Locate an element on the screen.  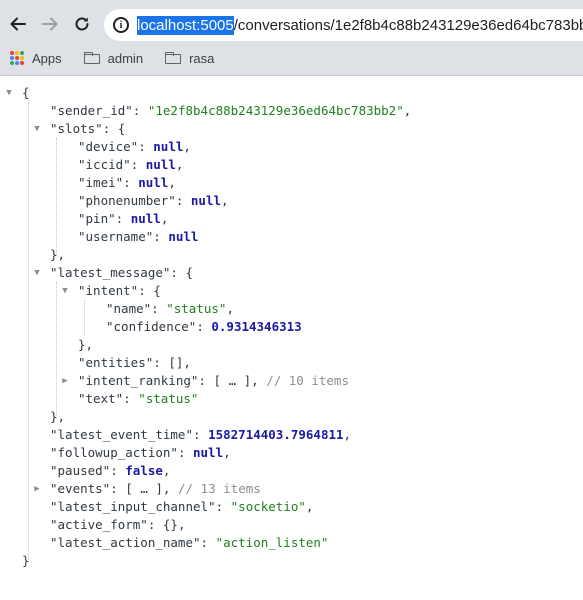
json-key: "entities" is located at coordinates (116, 362).